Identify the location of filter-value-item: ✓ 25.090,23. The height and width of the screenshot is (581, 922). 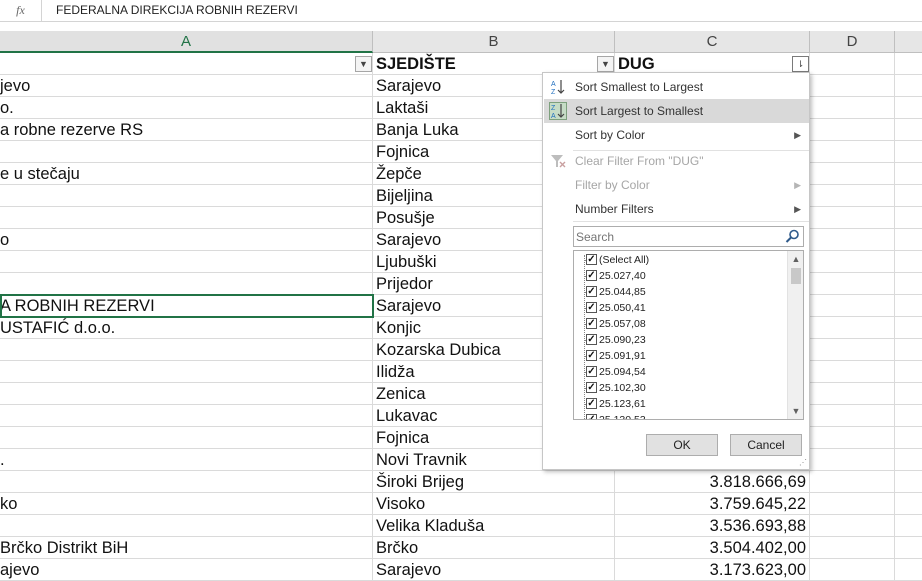
(680, 340).